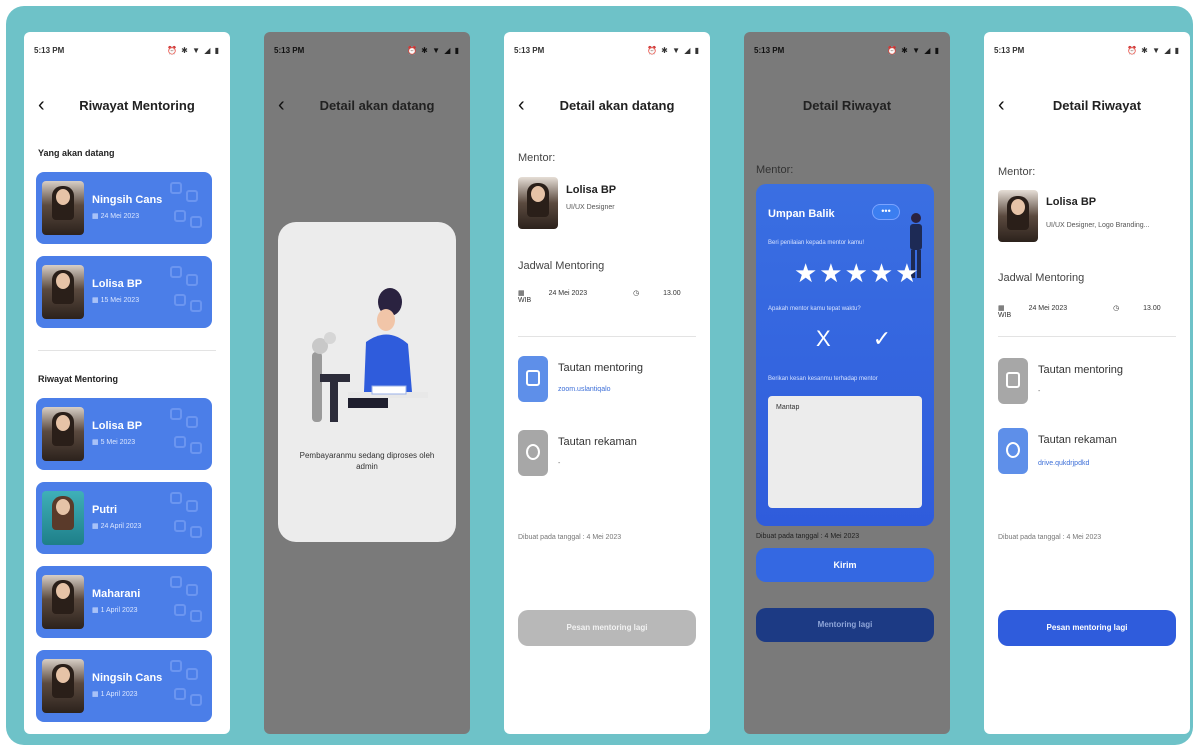  Describe the element at coordinates (124, 602) in the screenshot. I see `history-card: Maharani ▦ 1 April 2023` at that location.